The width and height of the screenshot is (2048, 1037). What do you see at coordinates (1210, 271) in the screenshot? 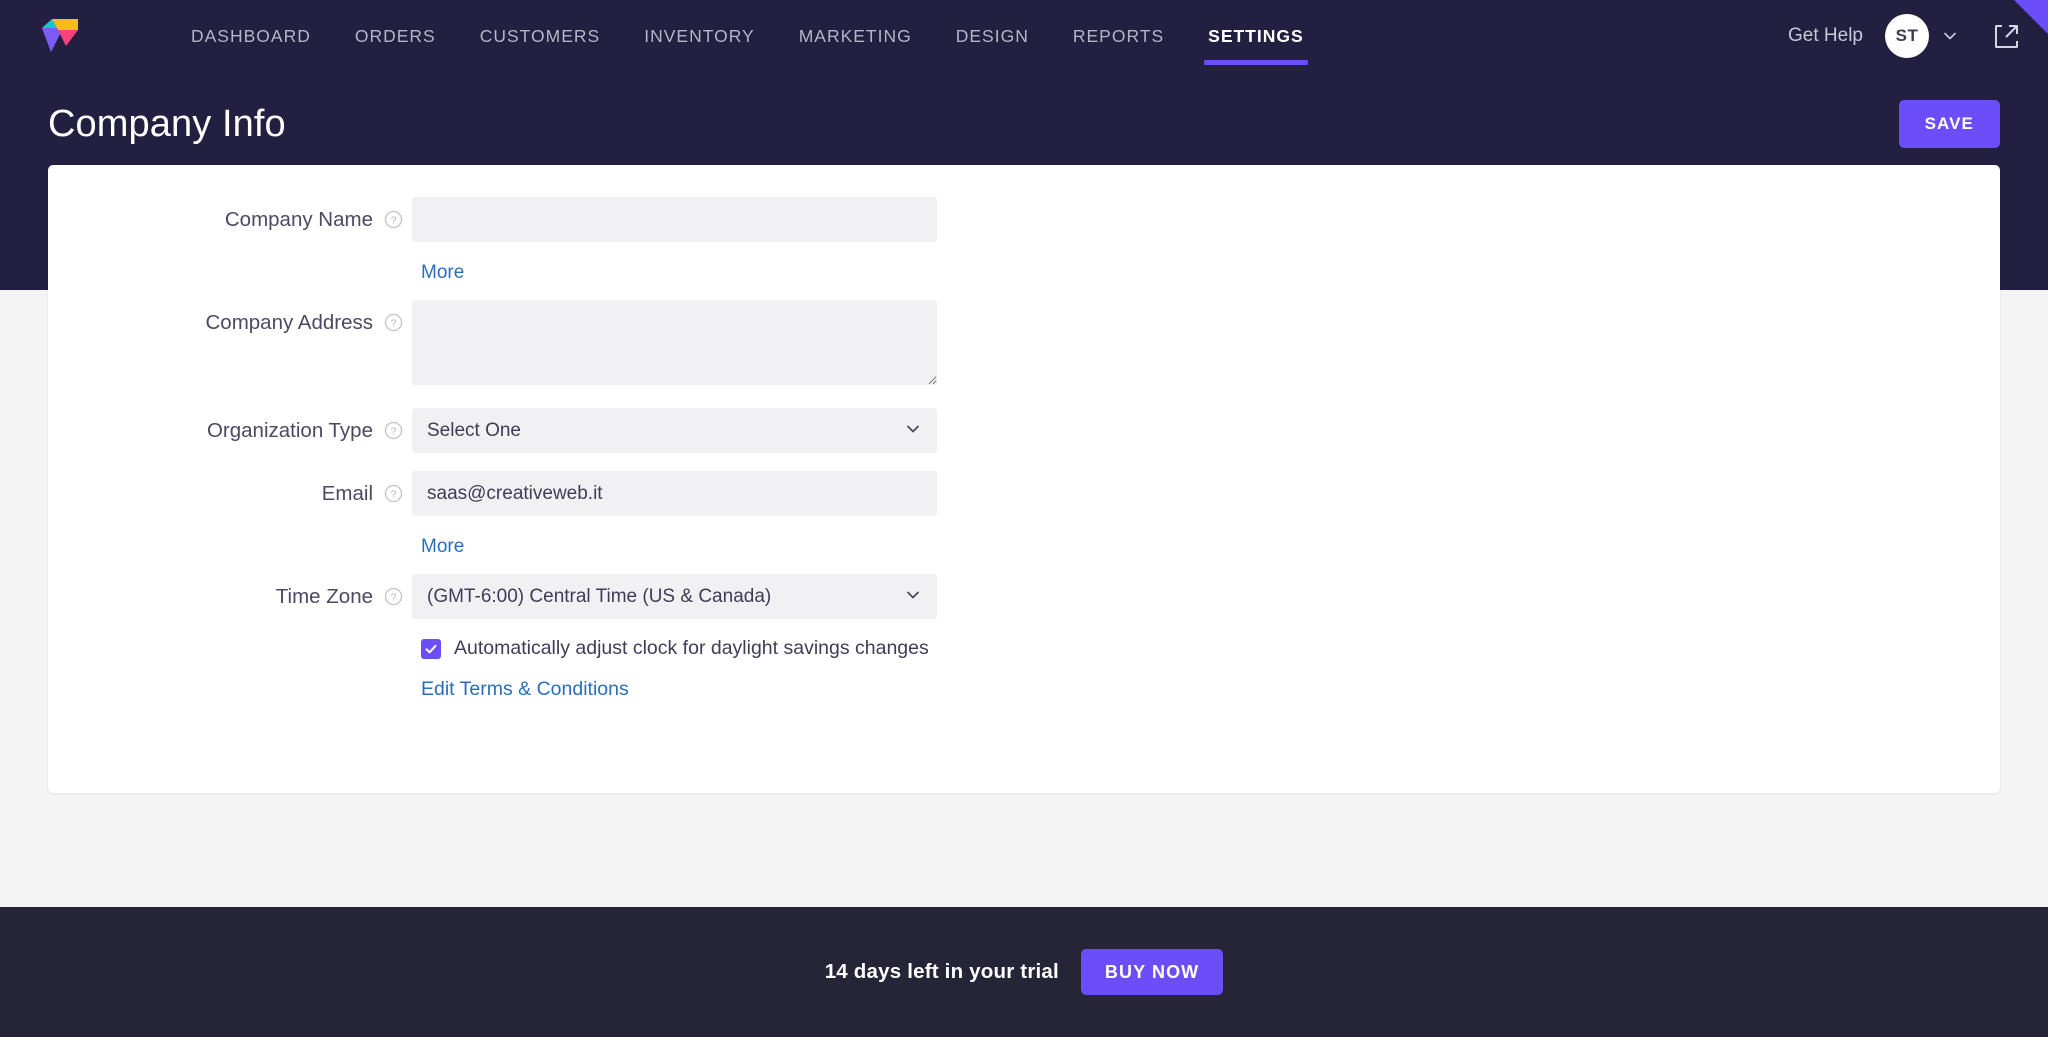
I see `more-row-1: More` at bounding box center [1210, 271].